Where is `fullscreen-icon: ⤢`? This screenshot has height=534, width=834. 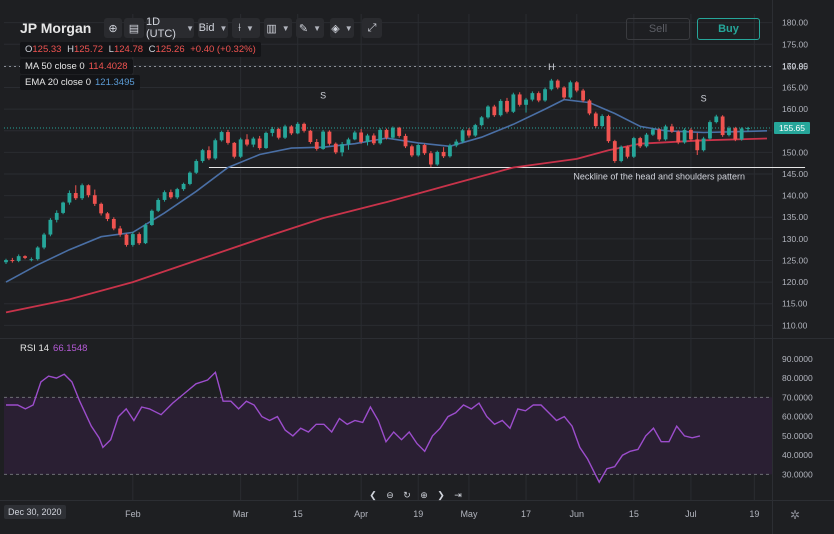
fullscreen-icon: ⤢ is located at coordinates (372, 28).